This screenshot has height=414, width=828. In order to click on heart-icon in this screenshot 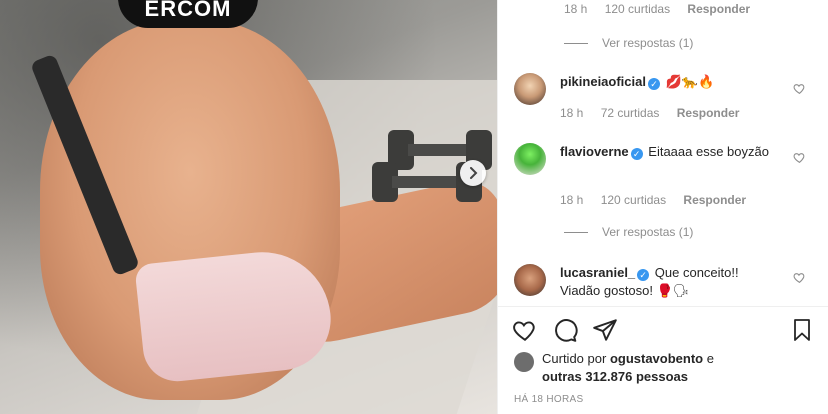, I will do `click(525, 330)`.